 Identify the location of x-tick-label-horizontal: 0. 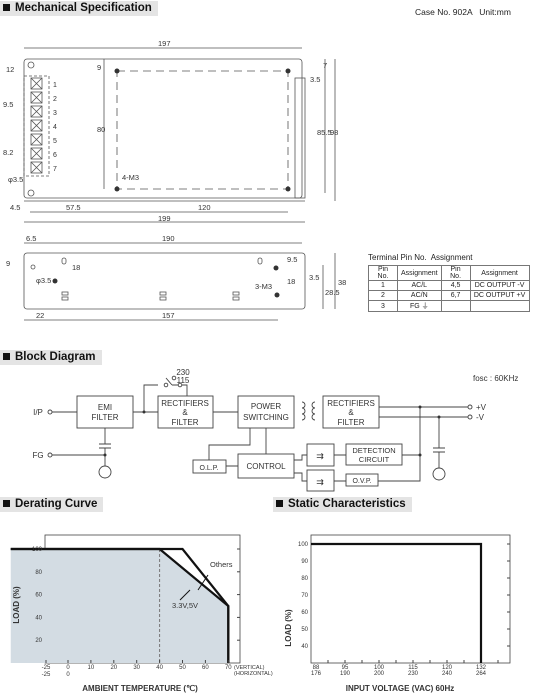
(68, 675).